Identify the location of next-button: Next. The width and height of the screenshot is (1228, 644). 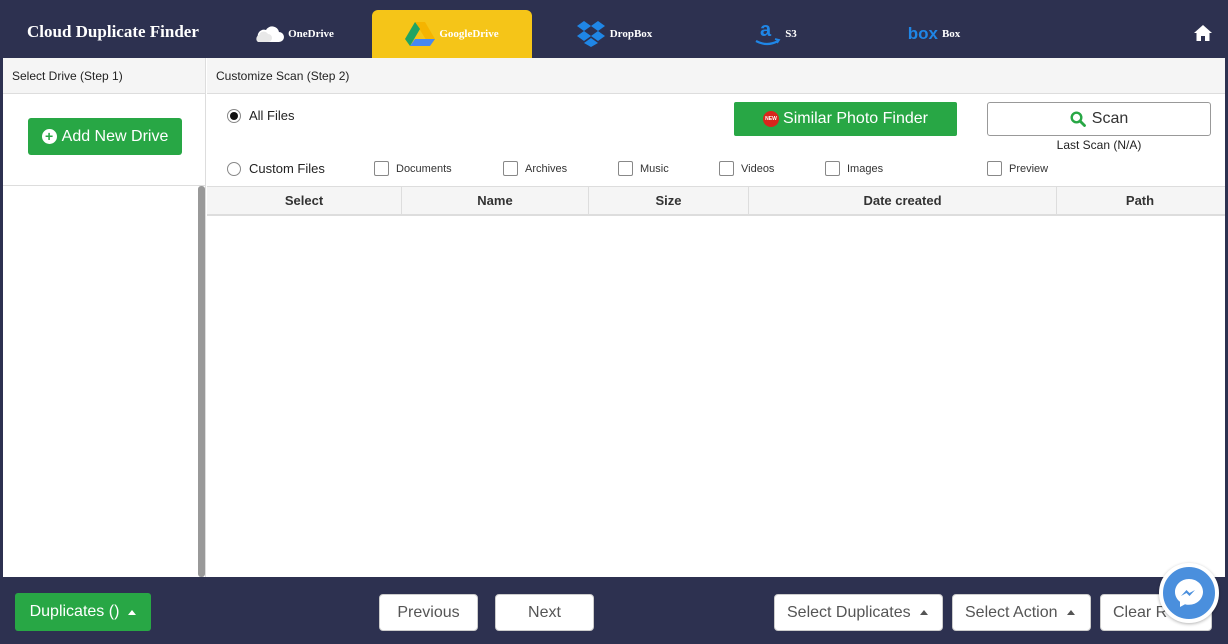
(544, 612).